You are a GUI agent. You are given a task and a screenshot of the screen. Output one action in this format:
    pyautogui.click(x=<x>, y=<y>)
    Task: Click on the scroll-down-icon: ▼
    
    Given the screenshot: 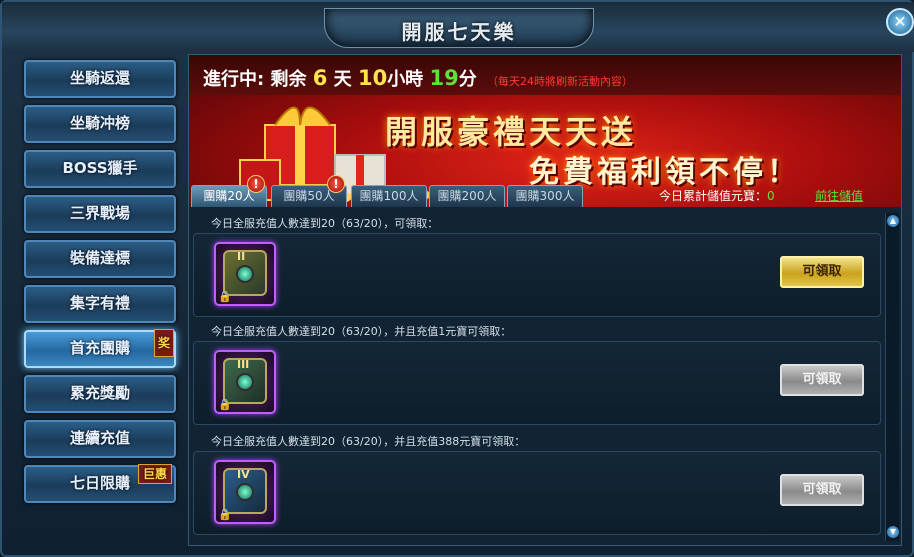 What is the action you would take?
    pyautogui.click(x=893, y=532)
    